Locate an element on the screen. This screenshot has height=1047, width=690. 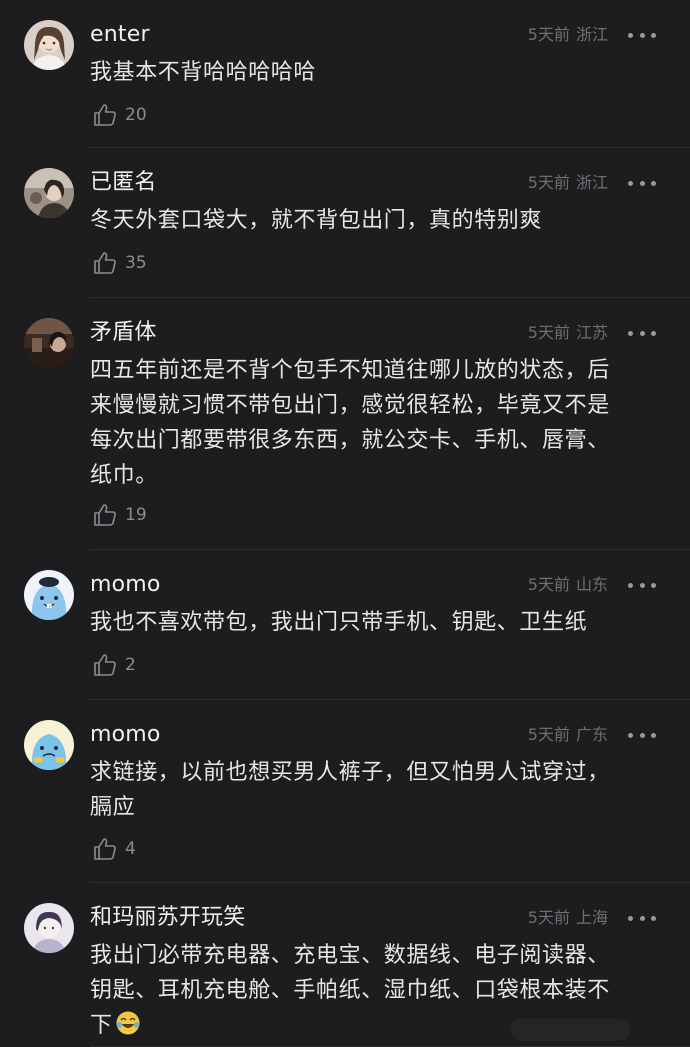
username: enter is located at coordinates (120, 35).